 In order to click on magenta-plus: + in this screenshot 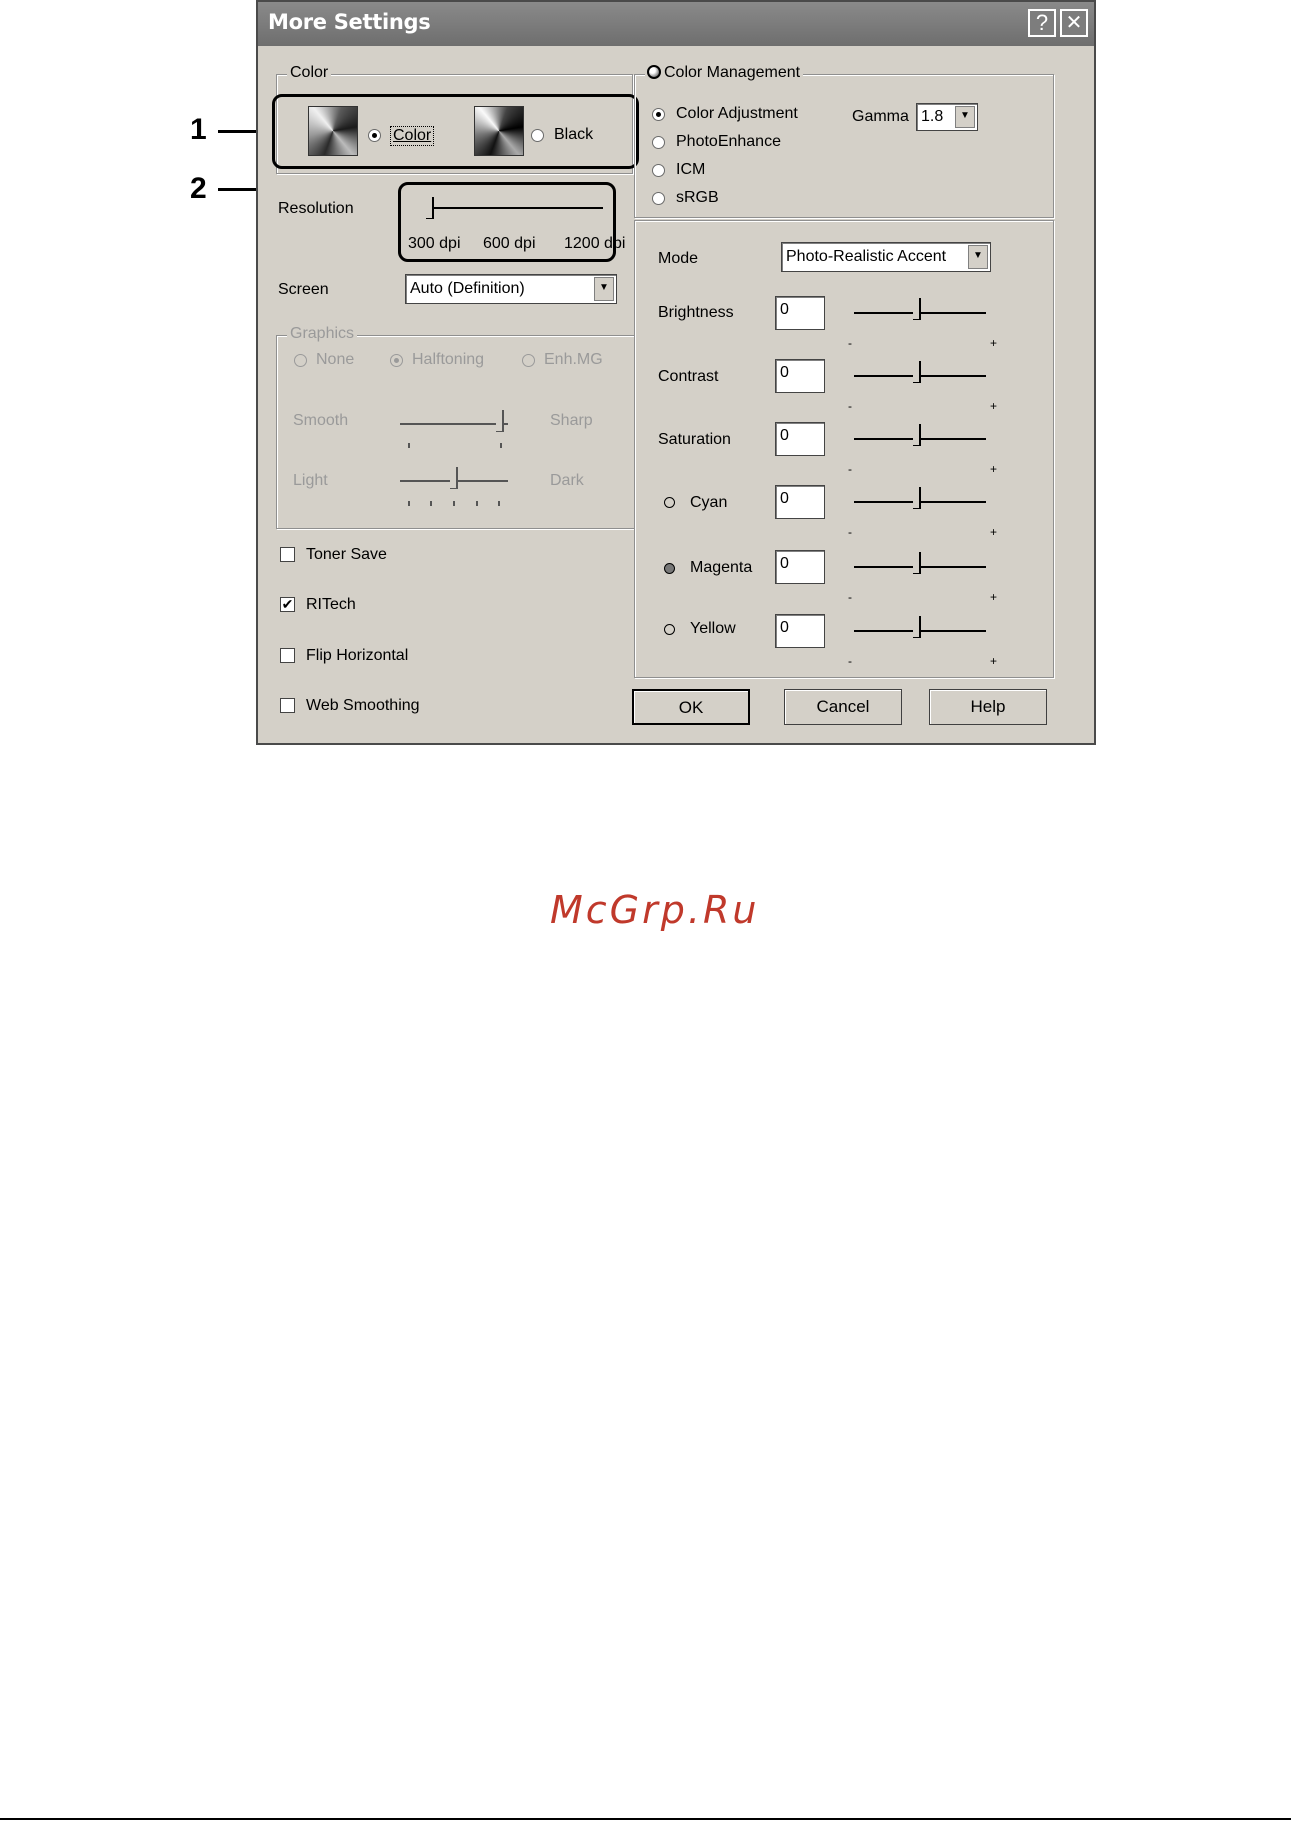, I will do `click(994, 597)`.